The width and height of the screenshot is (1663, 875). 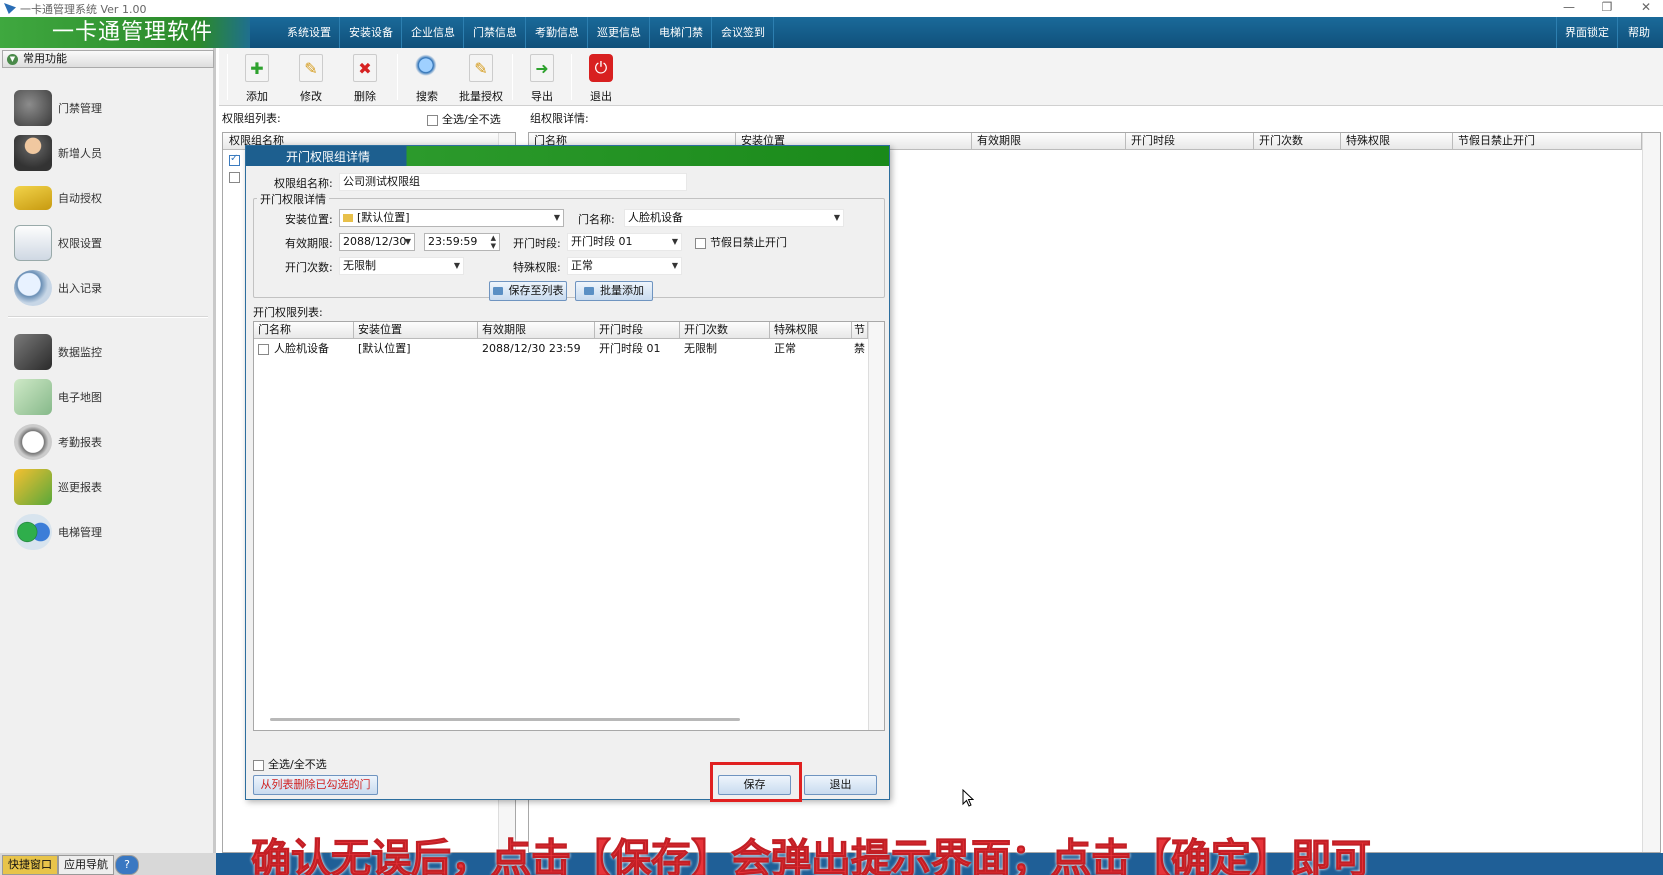 I want to click on cell-door-name: 人脸机设备, so click(x=301, y=348).